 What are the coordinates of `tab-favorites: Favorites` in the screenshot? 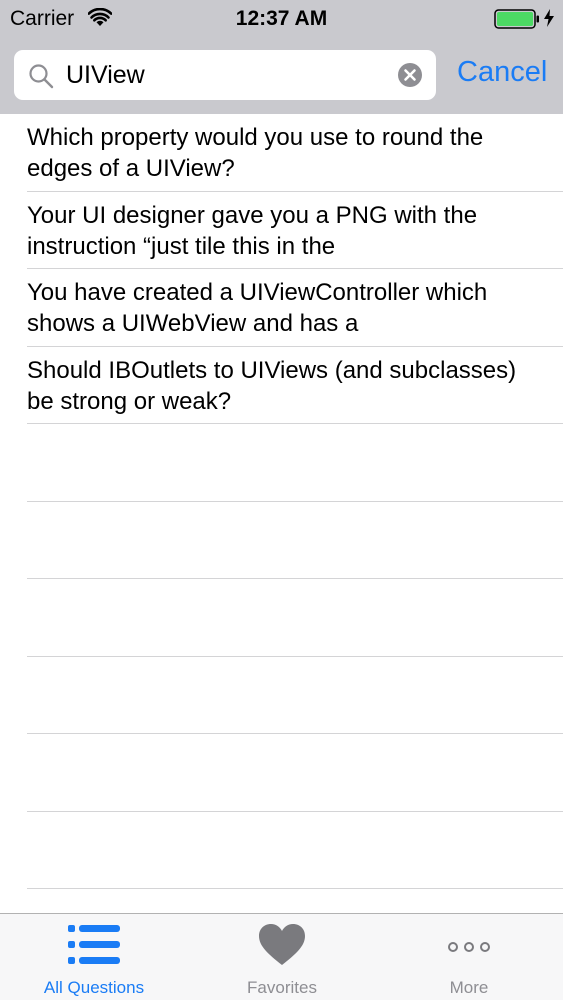 It's located at (282, 957).